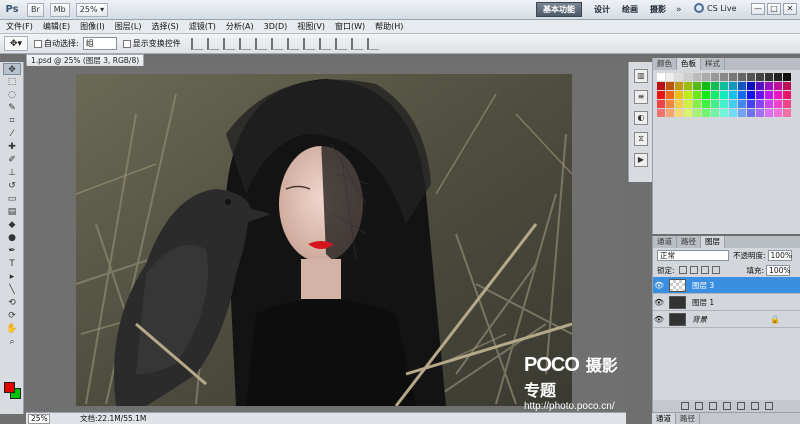 Image resolution: width=800 pixels, height=424 pixels. I want to click on crop-tool-icon: ⌗, so click(12, 121).